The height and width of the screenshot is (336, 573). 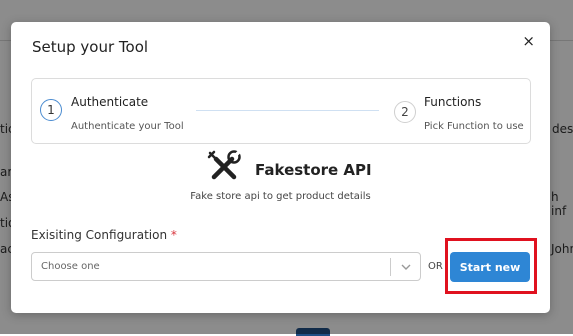 I want to click on step-1-title: Authenticate, so click(x=109, y=102).